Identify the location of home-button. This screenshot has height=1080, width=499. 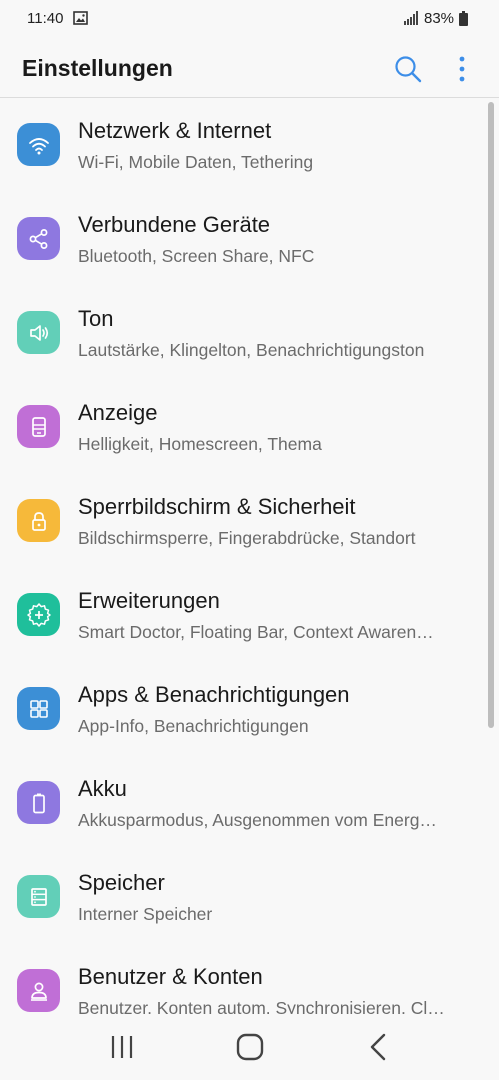
(250, 1047).